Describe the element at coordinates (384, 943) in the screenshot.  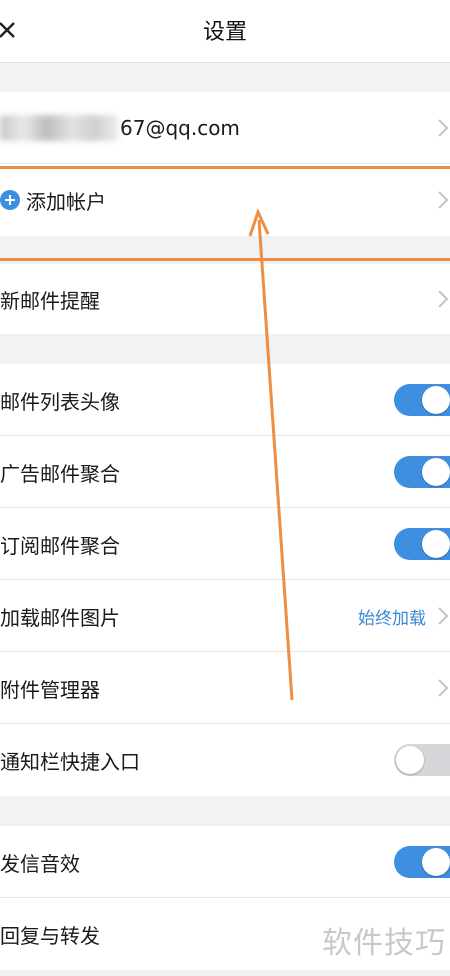
I see `watermark: 软件技巧` at that location.